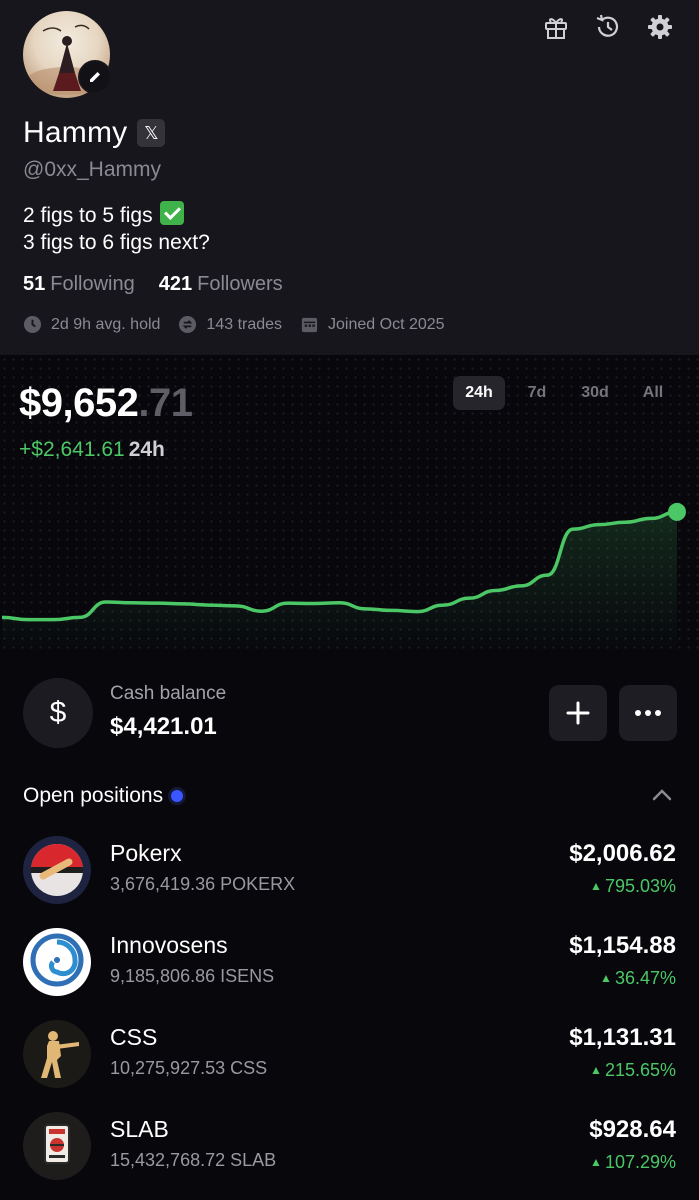 Image resolution: width=699 pixels, height=1200 pixels. Describe the element at coordinates (339, 583) in the screenshot. I see `chart-area-fill` at that location.